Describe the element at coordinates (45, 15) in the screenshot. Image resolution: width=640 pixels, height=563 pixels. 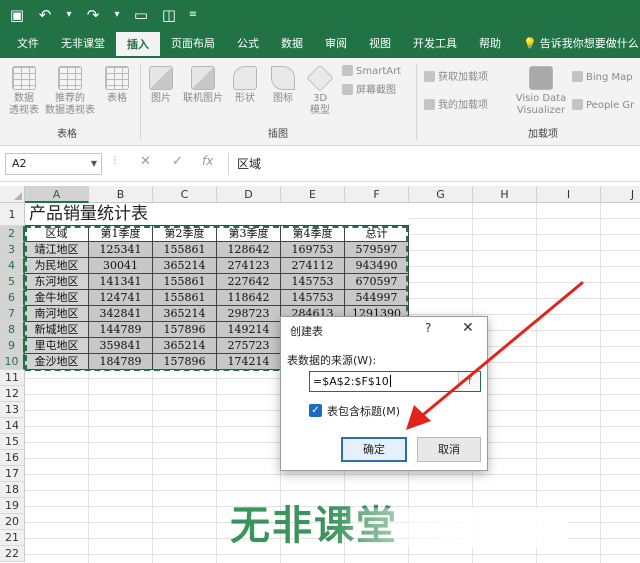
I see `undo-icon: ↶` at that location.